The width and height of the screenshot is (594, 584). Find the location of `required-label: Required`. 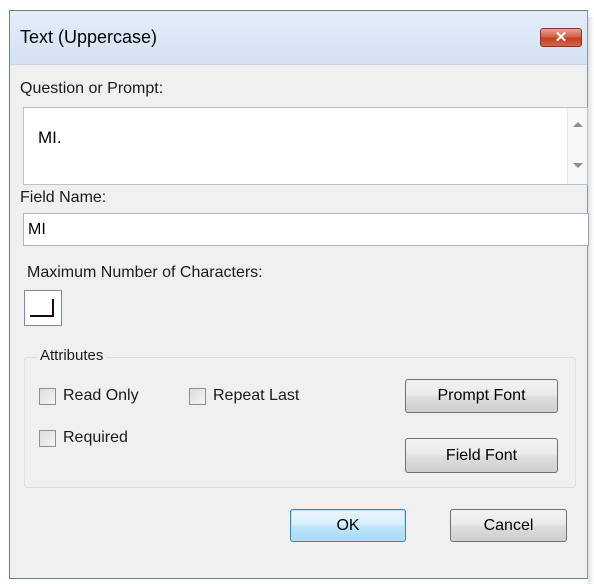

required-label: Required is located at coordinates (95, 437).